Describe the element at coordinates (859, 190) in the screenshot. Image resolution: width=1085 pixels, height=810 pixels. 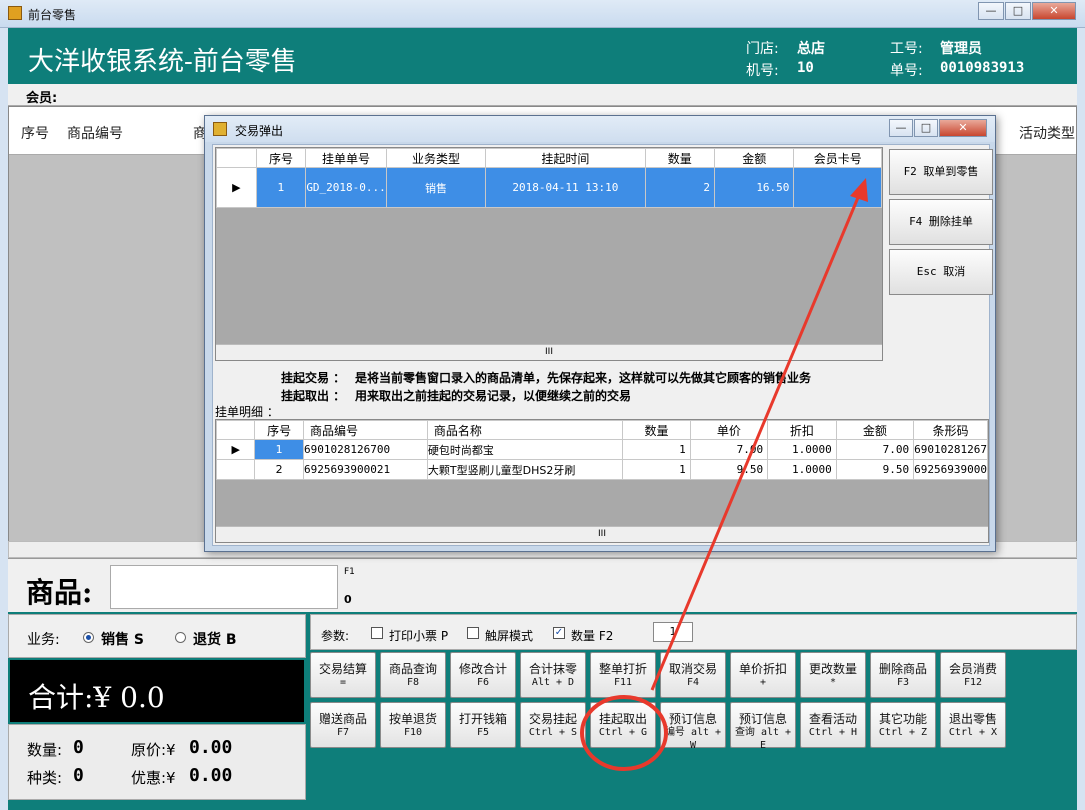
I see `arrow-head-icon` at that location.